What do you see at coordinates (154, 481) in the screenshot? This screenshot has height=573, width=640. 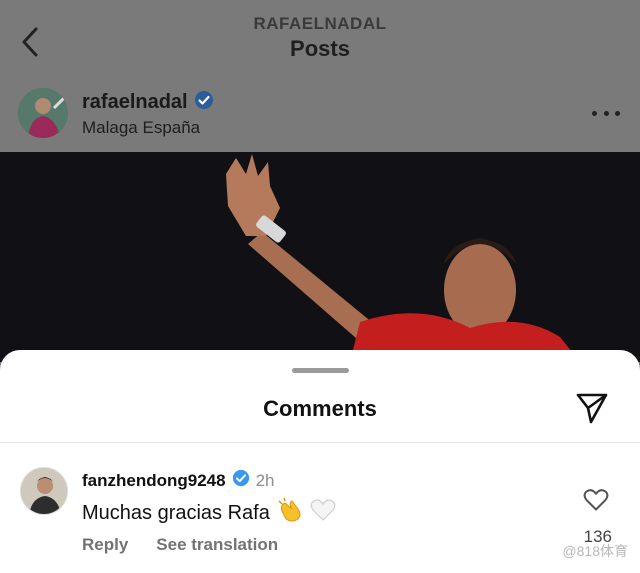 I see `commenter-username: fanzhendong9248` at bounding box center [154, 481].